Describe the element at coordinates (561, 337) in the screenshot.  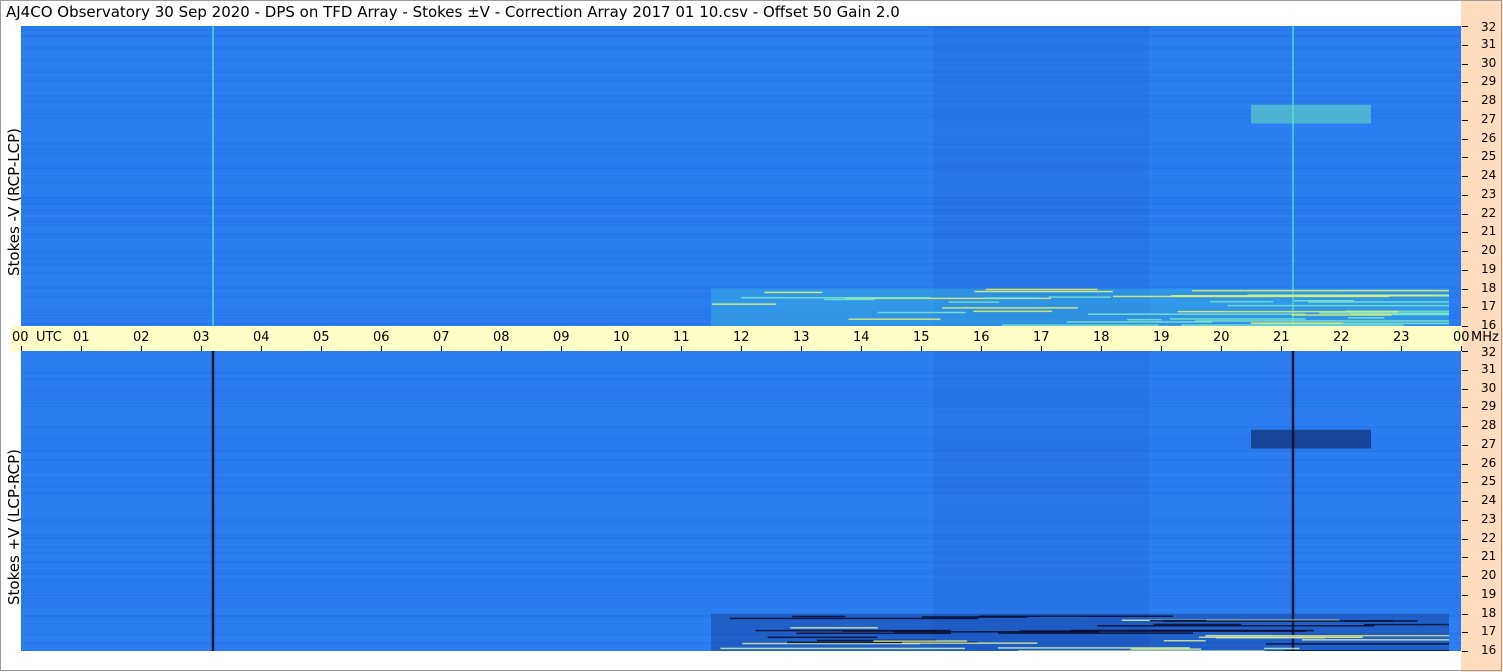
I see `x-tick-label: 09` at that location.